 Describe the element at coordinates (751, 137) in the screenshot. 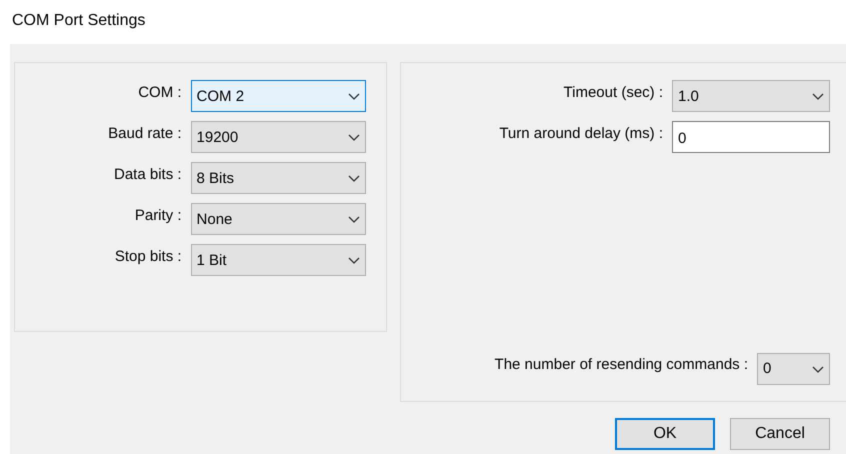

I see `input-field: 0` at that location.